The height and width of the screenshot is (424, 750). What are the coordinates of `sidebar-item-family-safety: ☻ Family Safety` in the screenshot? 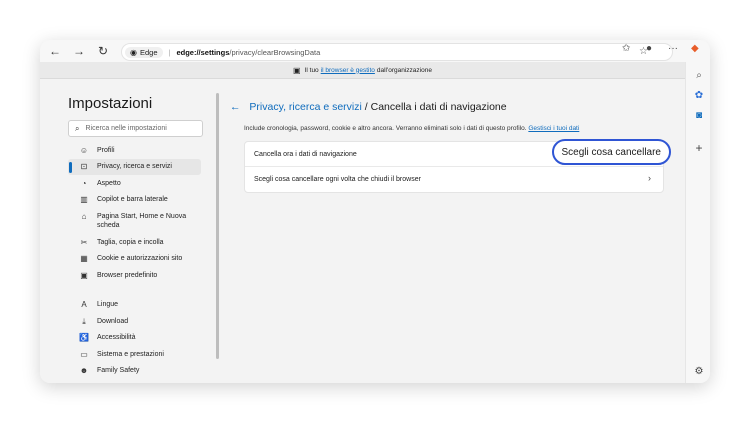 It's located at (134, 371).